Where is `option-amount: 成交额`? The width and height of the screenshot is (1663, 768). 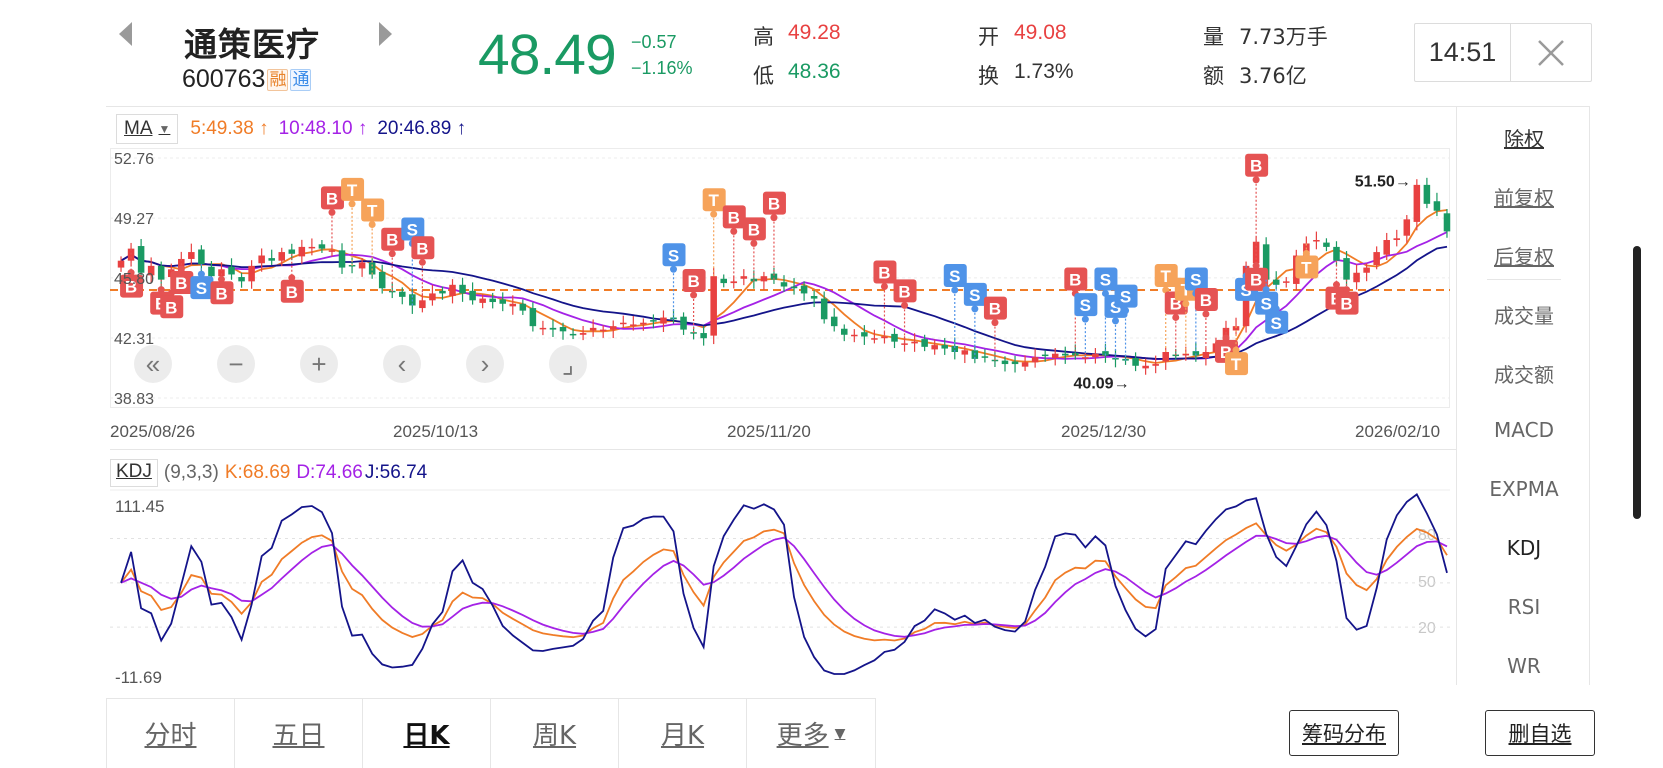
option-amount: 成交额 is located at coordinates (1524, 373).